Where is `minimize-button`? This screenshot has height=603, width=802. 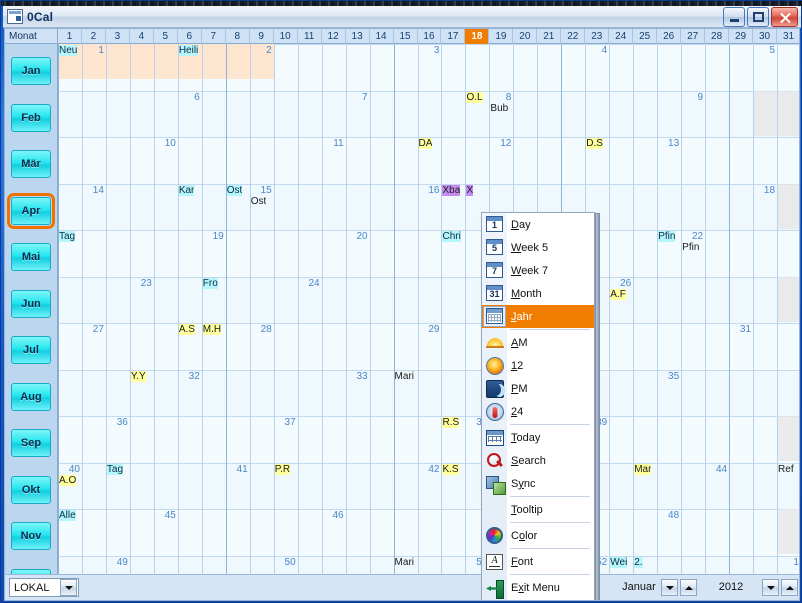
minimize-button is located at coordinates (734, 17).